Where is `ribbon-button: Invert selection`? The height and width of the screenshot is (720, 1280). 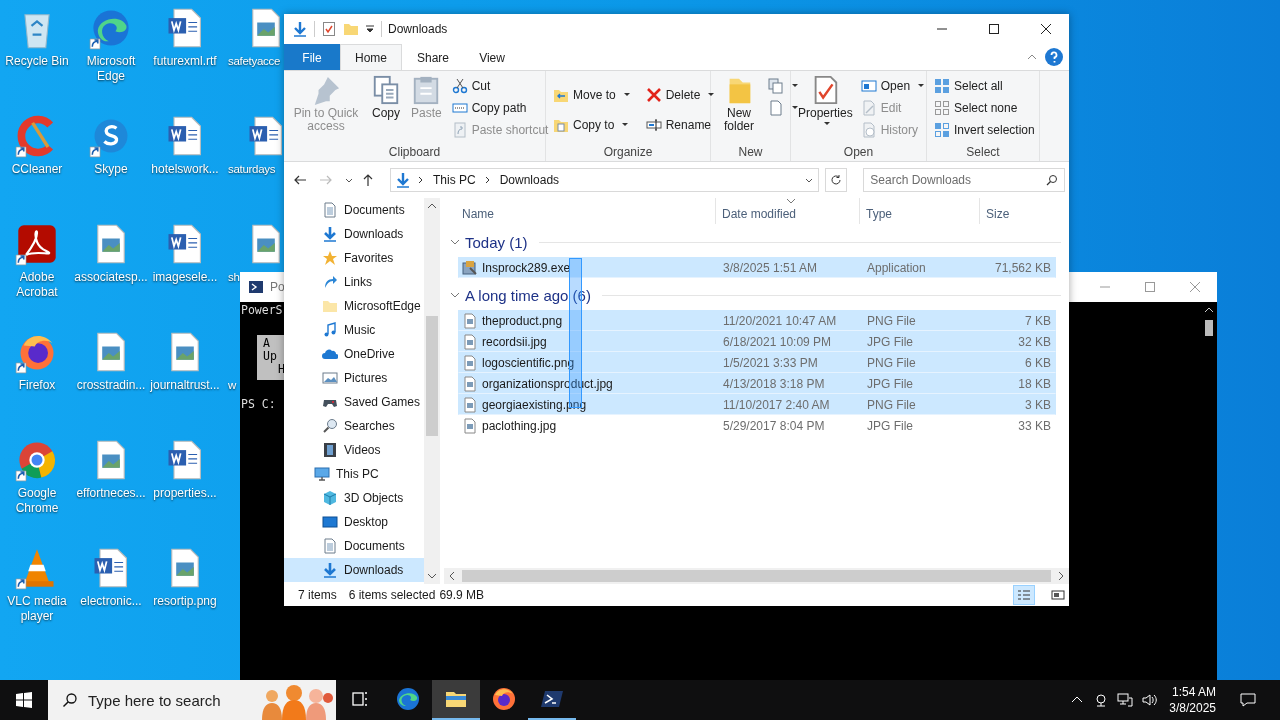 ribbon-button: Invert selection is located at coordinates (984, 130).